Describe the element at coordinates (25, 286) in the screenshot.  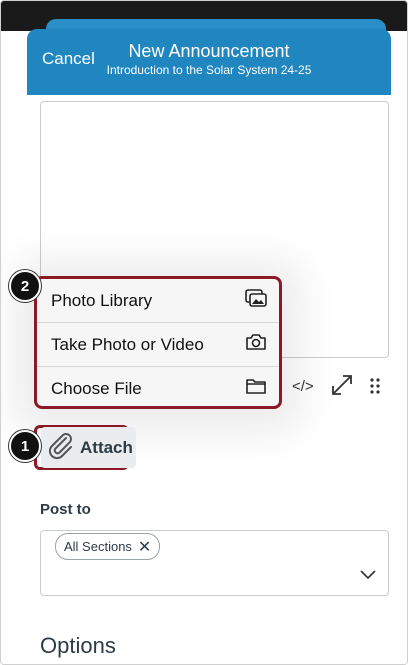
I see `callout-badge-2: 2` at that location.